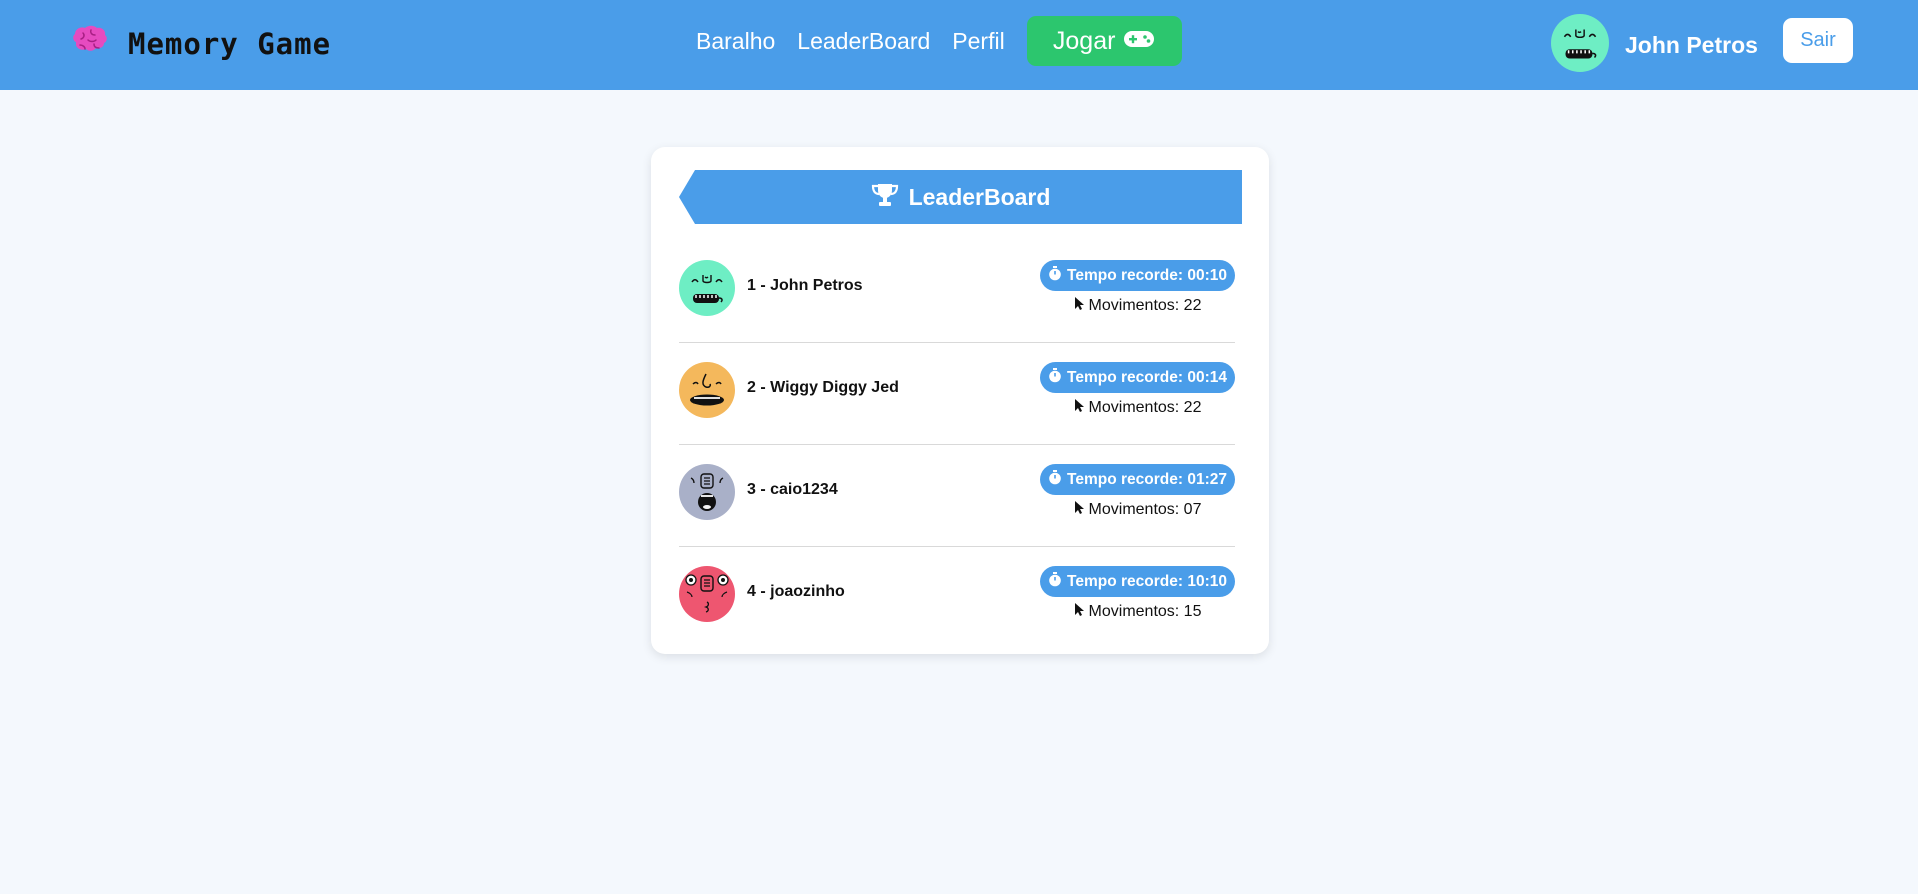 The height and width of the screenshot is (894, 1918). Describe the element at coordinates (1147, 377) in the screenshot. I see `record-time: Tempo recorde: 00:14` at that location.